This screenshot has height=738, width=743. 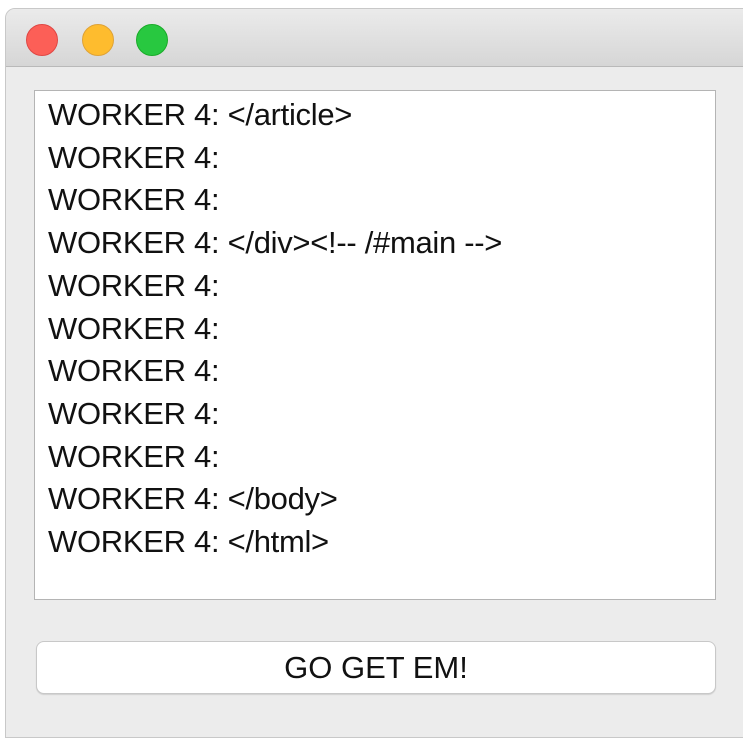 What do you see at coordinates (275, 243) in the screenshot?
I see `log-line: WORKER 4: </div><!-- /#main -->` at bounding box center [275, 243].